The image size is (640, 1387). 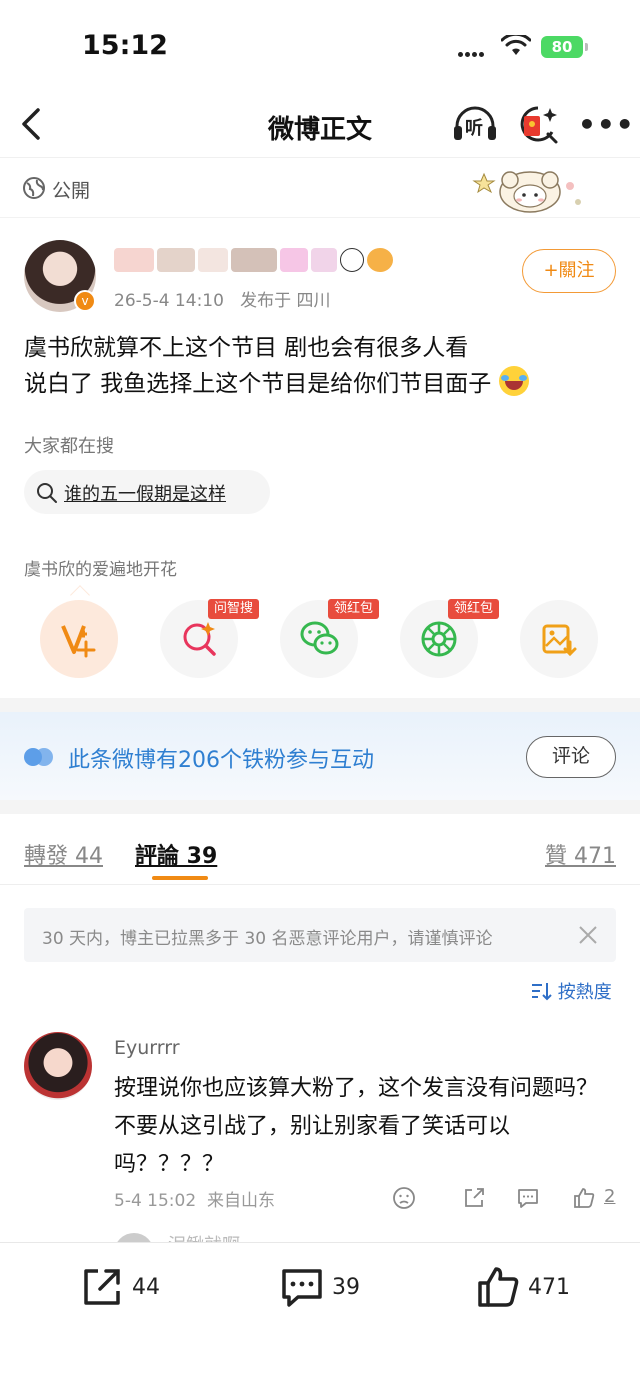 What do you see at coordinates (320, 884) in the screenshot?
I see `tabs-divider` at bounding box center [320, 884].